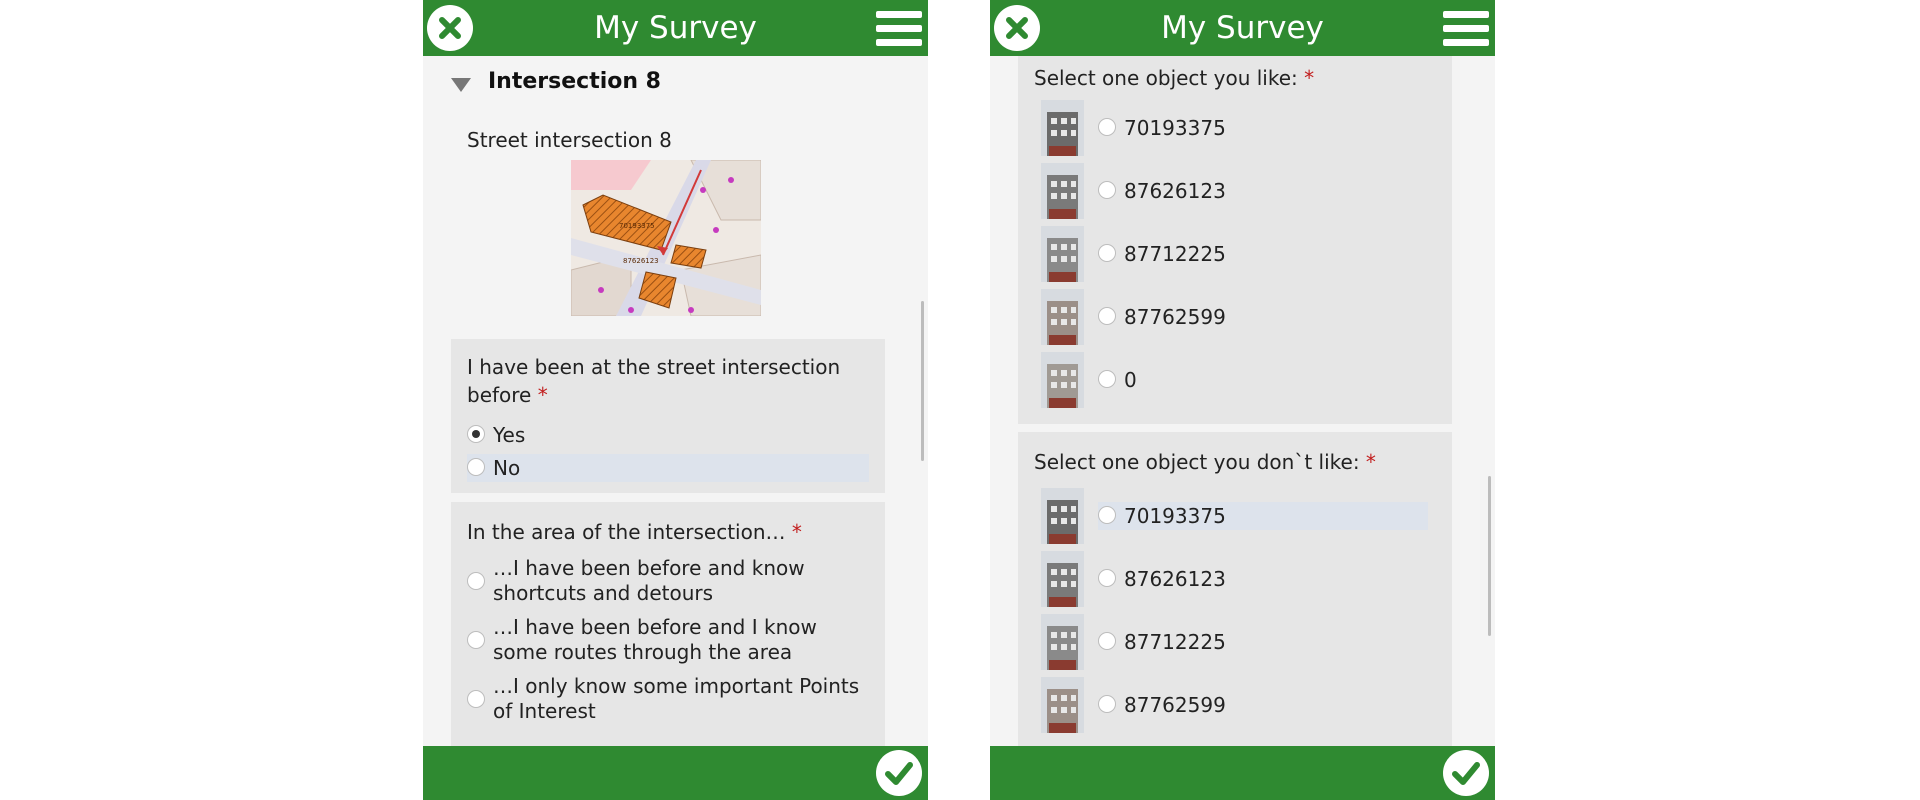  What do you see at coordinates (668, 468) in the screenshot?
I see `radio-option-no: No` at bounding box center [668, 468].